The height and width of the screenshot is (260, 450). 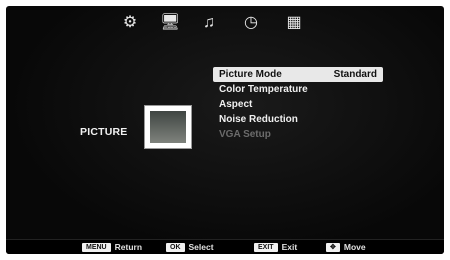 I want to click on hint-exit: EXIT Exit, so click(x=275, y=247).